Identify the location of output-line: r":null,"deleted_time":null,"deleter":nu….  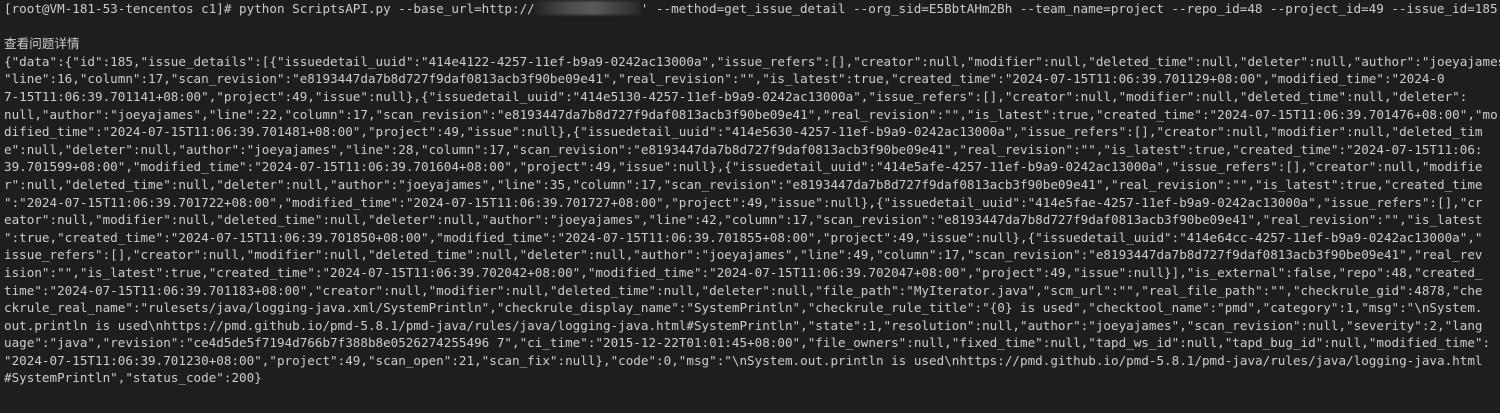
(743, 184).